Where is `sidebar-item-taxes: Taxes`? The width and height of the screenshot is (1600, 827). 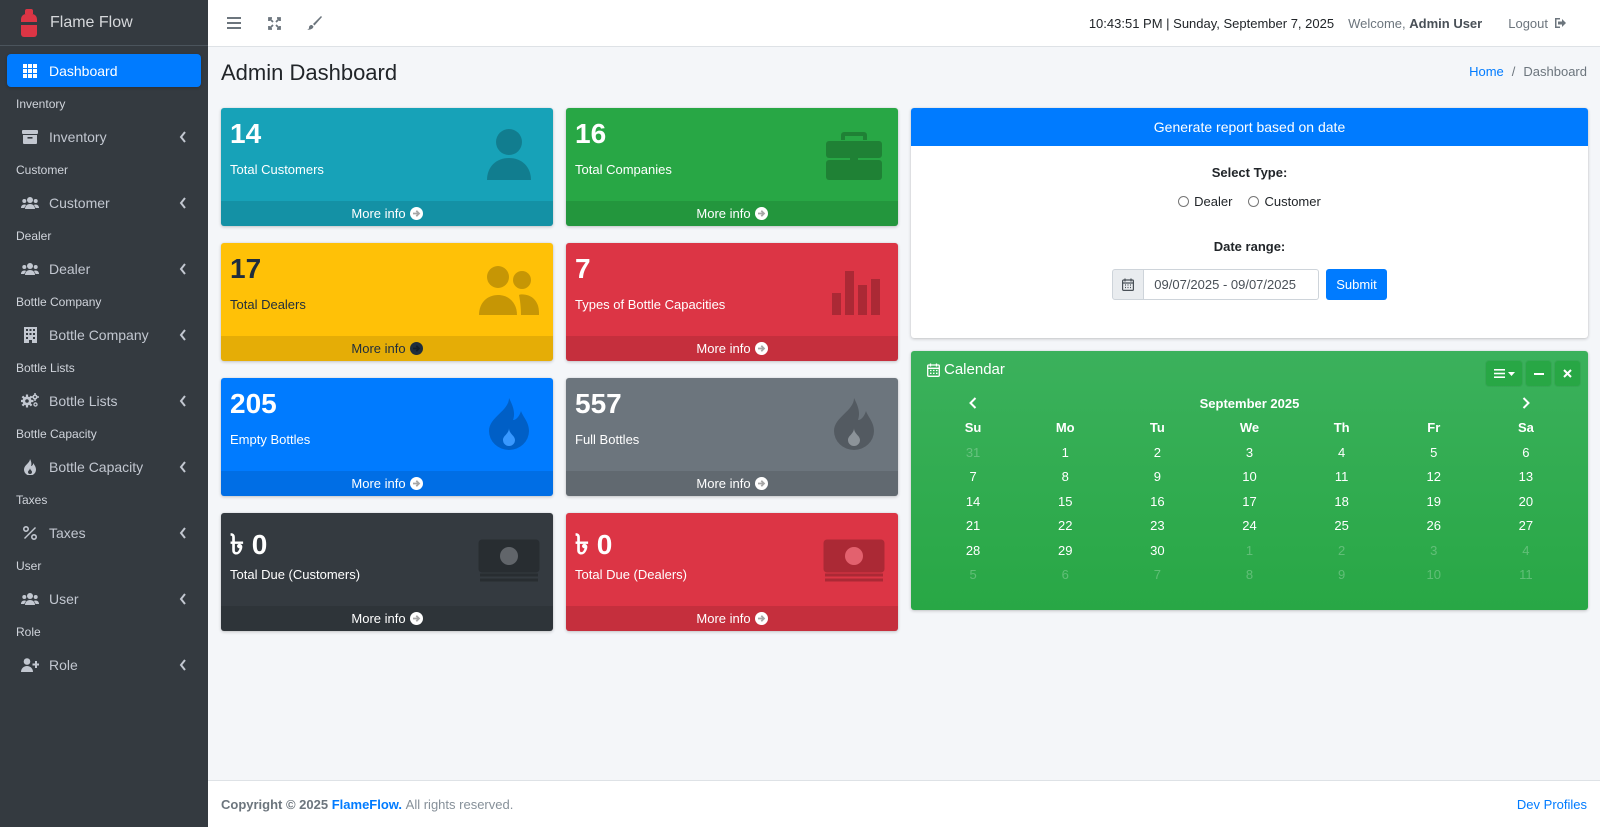 sidebar-item-taxes: Taxes is located at coordinates (104, 532).